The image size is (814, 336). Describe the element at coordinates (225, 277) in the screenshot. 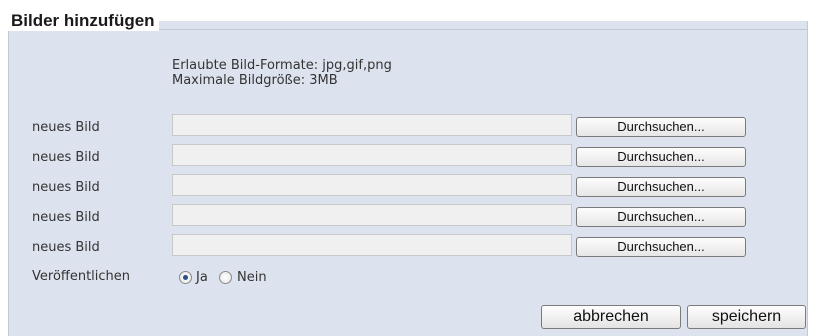

I see `publish-no-radio` at that location.